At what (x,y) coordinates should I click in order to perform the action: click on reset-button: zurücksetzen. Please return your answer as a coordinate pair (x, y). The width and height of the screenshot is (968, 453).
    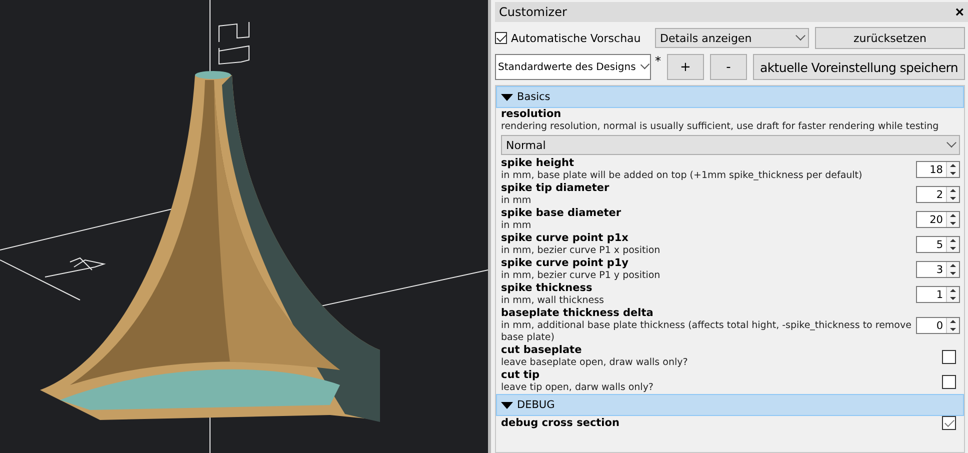
    Looking at the image, I should click on (890, 38).